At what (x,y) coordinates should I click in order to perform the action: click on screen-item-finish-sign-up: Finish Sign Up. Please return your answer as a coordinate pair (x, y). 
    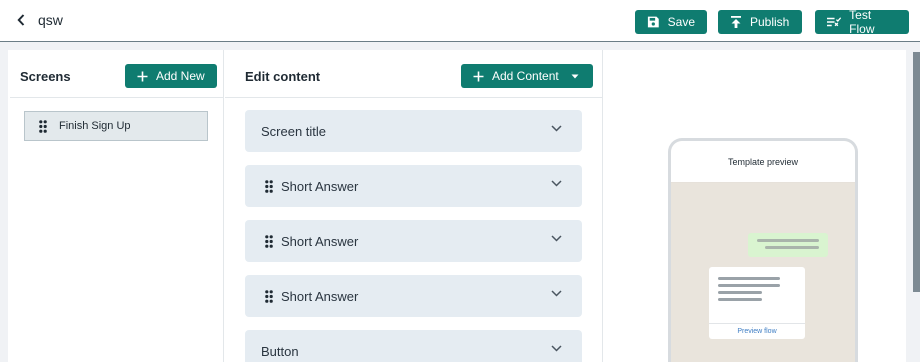
    Looking at the image, I should click on (116, 126).